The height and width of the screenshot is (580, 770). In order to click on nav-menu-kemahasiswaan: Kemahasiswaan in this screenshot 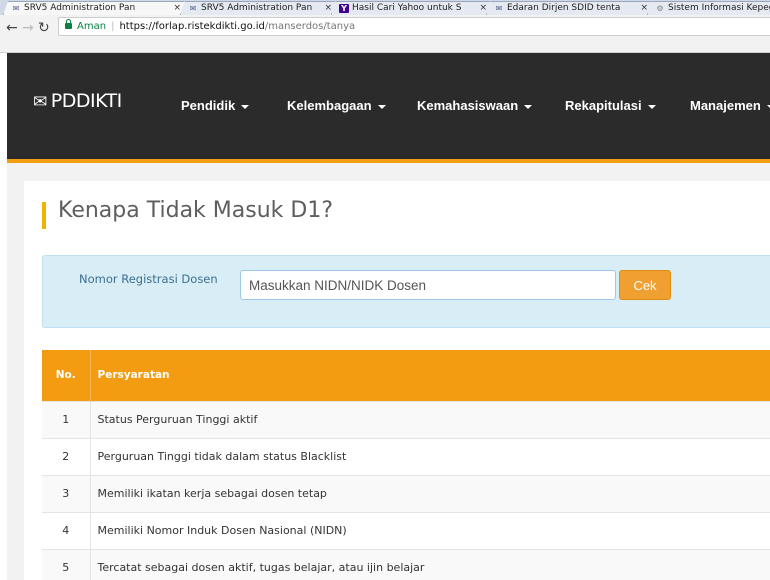, I will do `click(475, 105)`.